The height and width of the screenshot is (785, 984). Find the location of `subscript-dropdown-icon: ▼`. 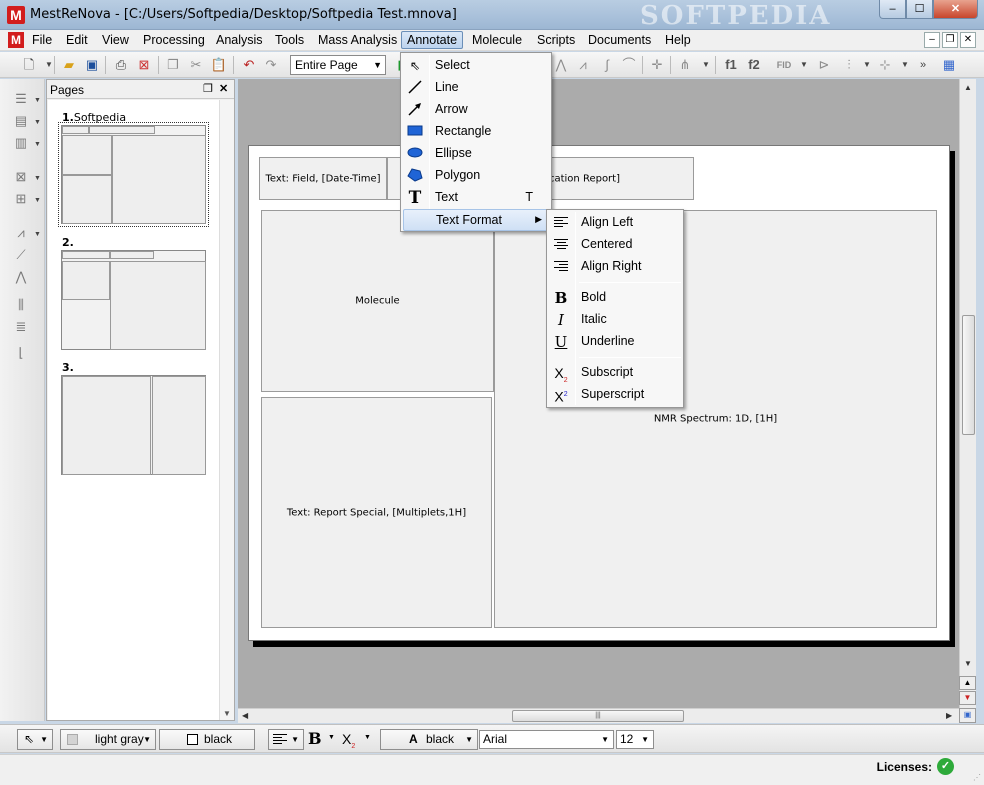

subscript-dropdown-icon: ▼ is located at coordinates (367, 737).